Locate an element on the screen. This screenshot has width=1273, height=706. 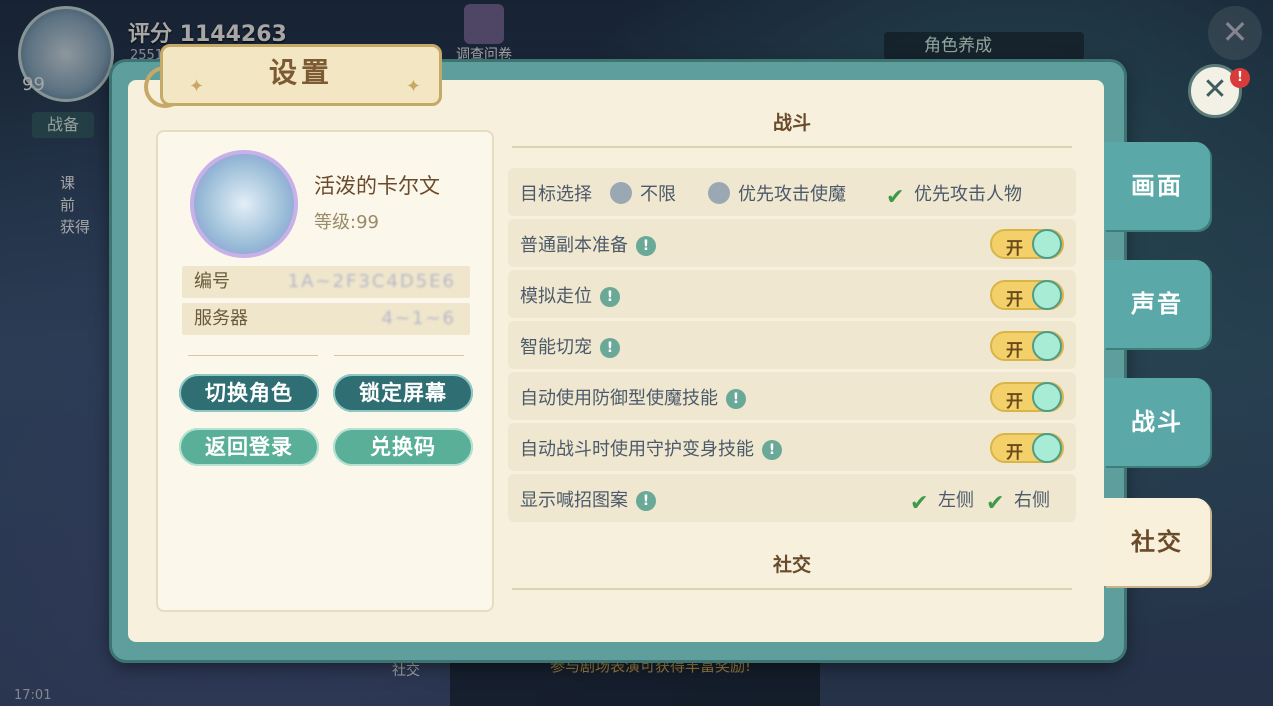
setting-label: 普通副本准备! is located at coordinates (588, 244).